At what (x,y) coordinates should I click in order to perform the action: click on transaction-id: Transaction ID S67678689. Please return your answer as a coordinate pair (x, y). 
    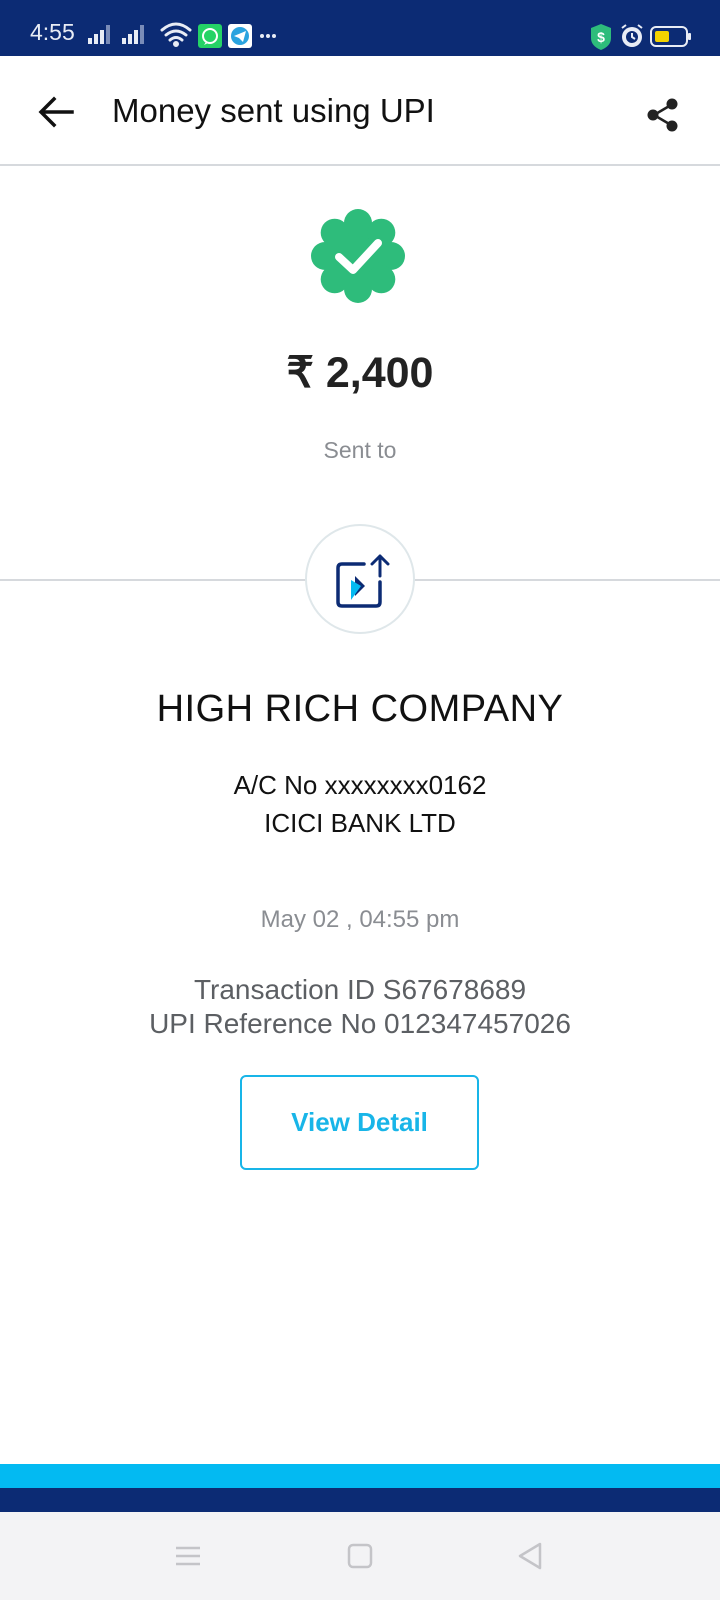
    Looking at the image, I should click on (360, 989).